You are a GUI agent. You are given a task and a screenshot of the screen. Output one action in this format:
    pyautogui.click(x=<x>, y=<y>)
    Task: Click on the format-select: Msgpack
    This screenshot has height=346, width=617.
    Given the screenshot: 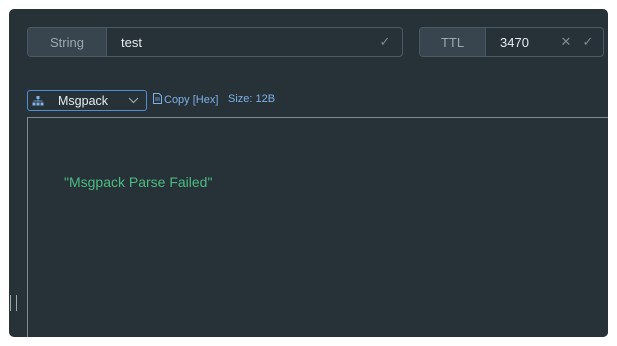 What is the action you would take?
    pyautogui.click(x=87, y=100)
    